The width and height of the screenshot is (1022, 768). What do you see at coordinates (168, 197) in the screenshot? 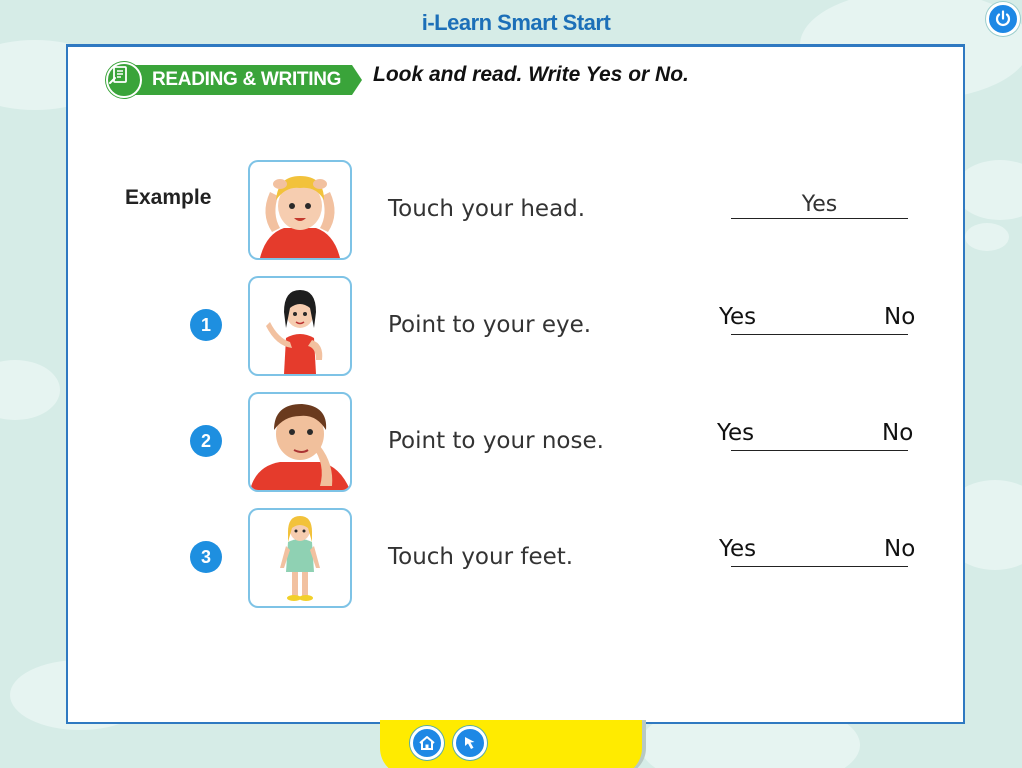
I see `example-label: Example` at bounding box center [168, 197].